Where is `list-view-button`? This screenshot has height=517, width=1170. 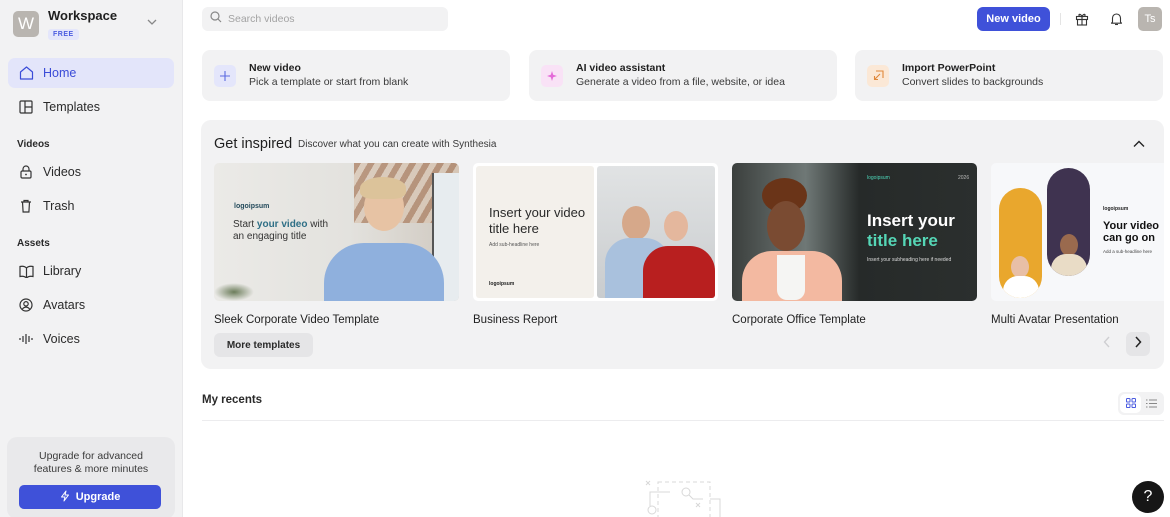
list-view-button is located at coordinates (1151, 403).